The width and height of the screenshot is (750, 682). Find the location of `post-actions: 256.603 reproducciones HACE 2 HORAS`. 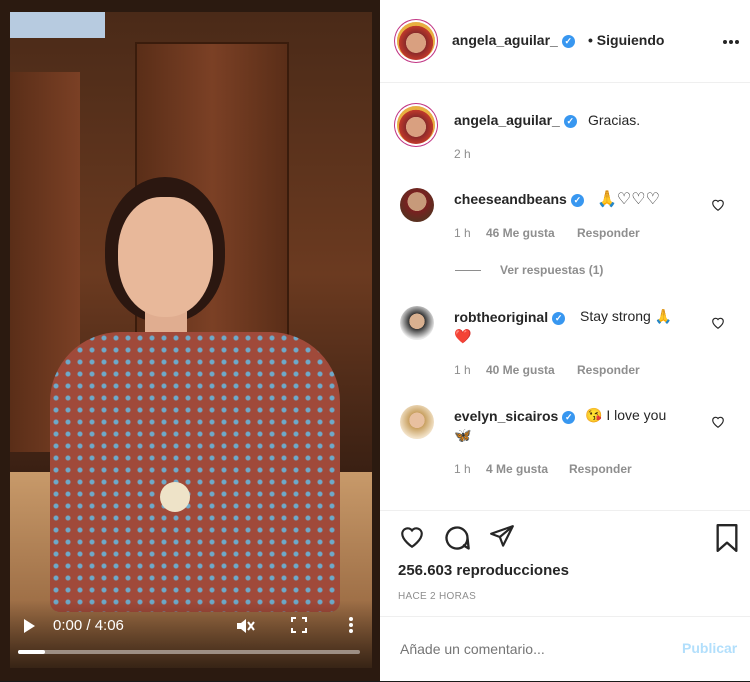

post-actions: 256.603 reproducciones HACE 2 HORAS is located at coordinates (565, 563).